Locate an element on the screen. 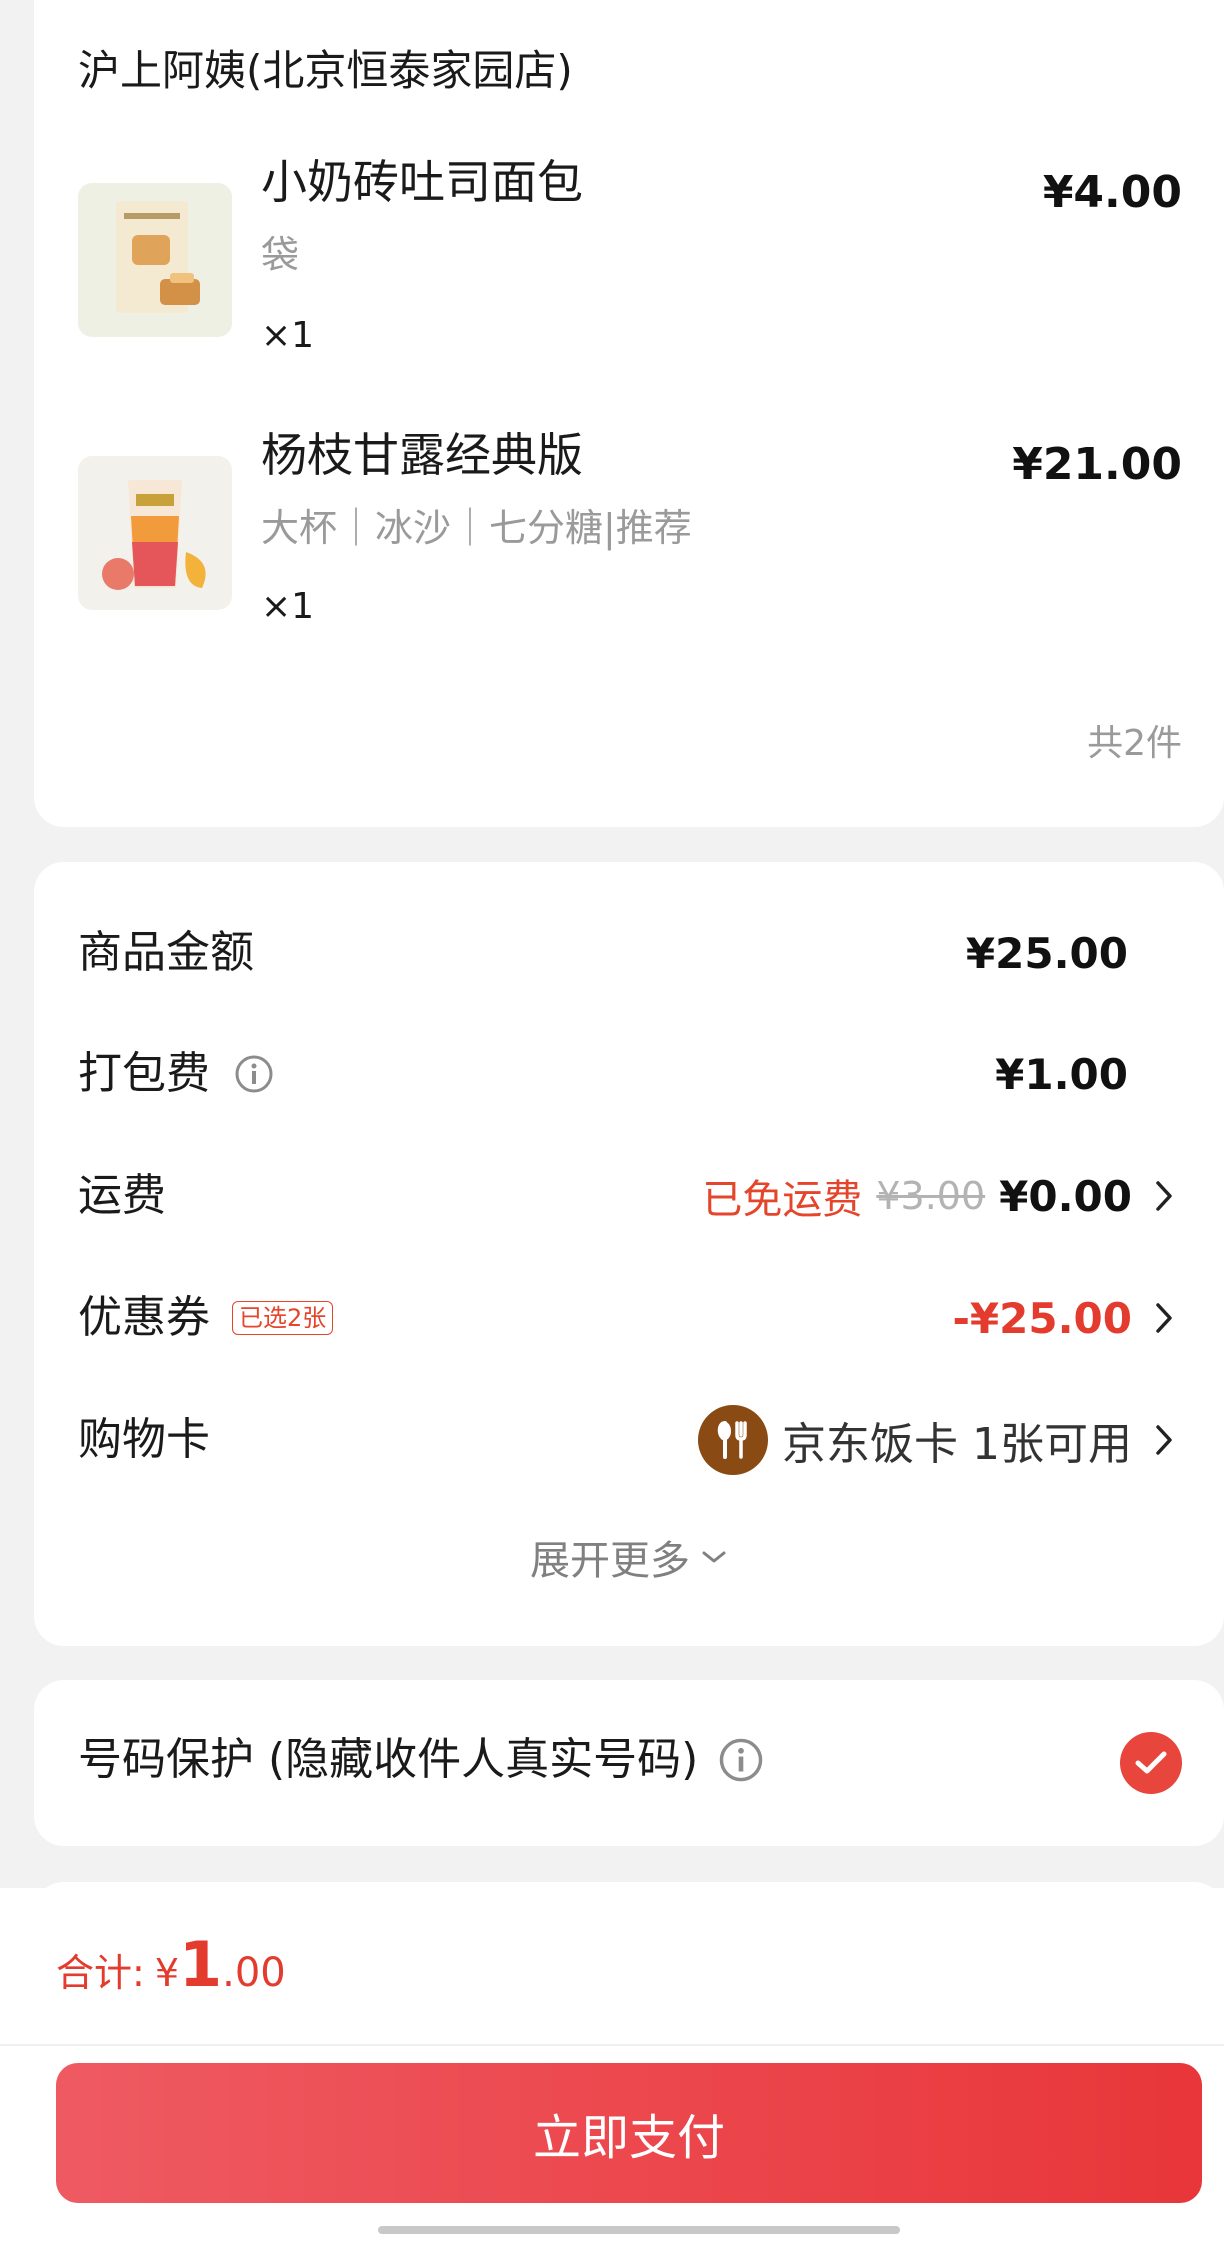 The image size is (1224, 2244). packing-fee-row: 打包费 ¥1.00 is located at coordinates (629, 1073).